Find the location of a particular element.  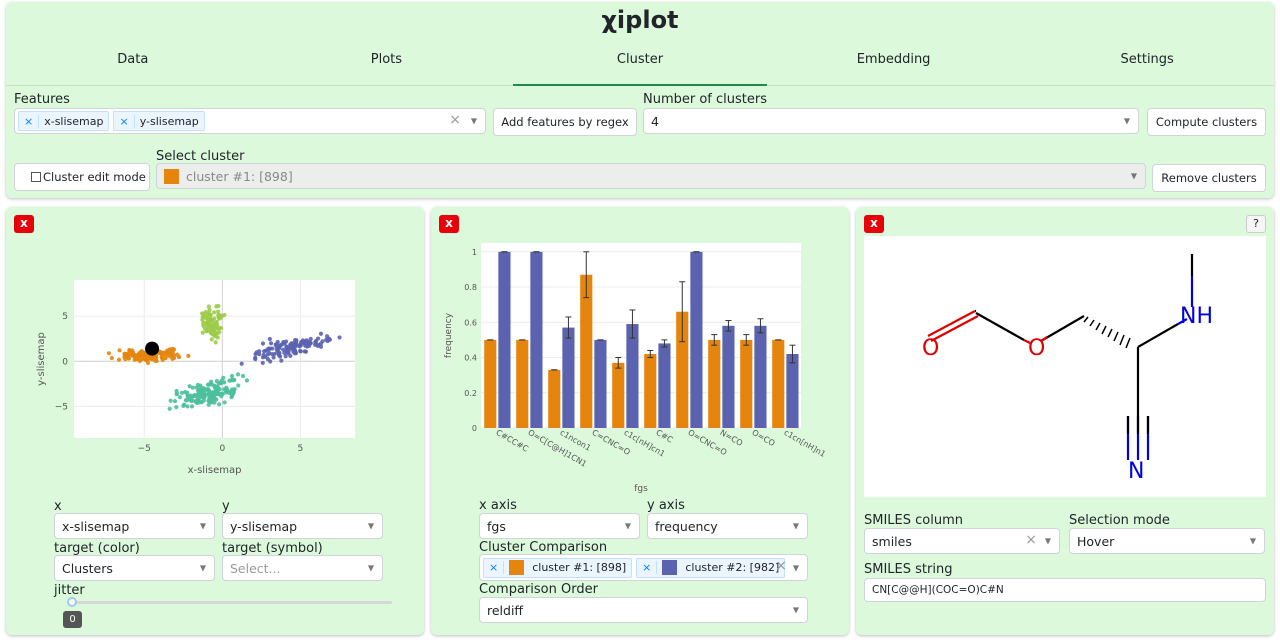

close-panel-button: x is located at coordinates (874, 224).